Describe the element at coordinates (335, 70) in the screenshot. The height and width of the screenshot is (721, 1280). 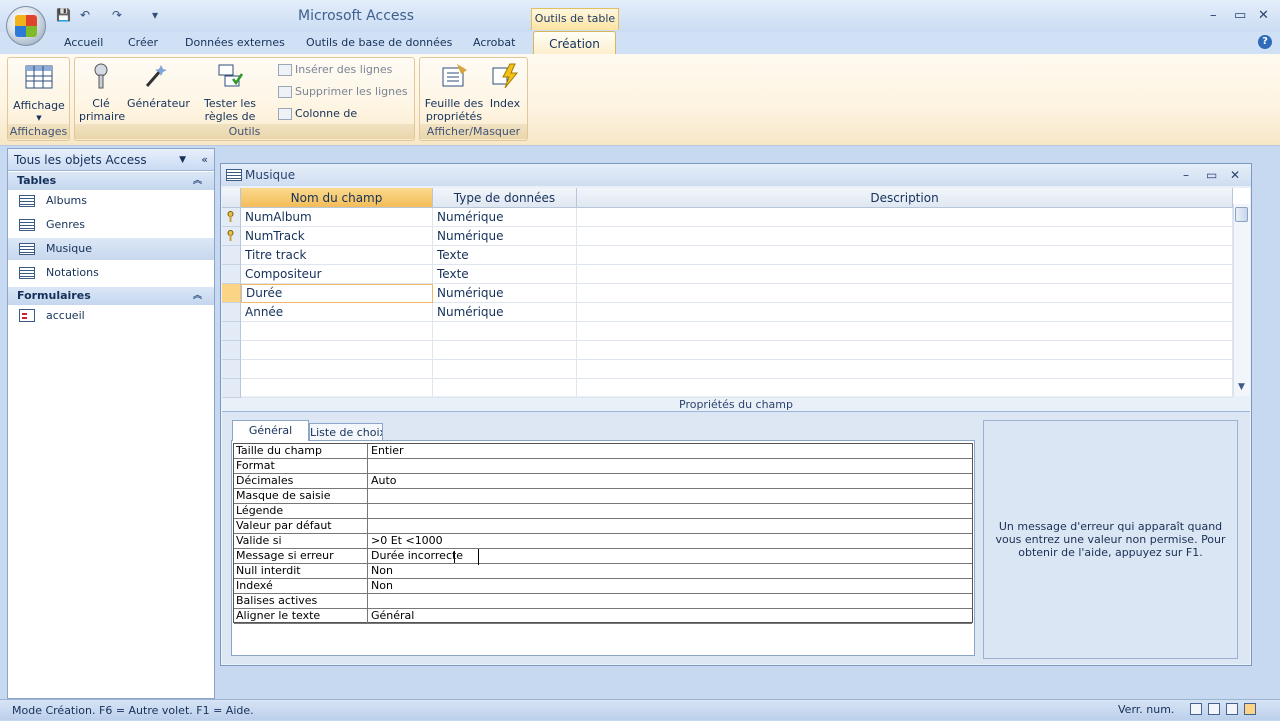
I see `inserer-lignes-button: Insérer des lignes` at that location.